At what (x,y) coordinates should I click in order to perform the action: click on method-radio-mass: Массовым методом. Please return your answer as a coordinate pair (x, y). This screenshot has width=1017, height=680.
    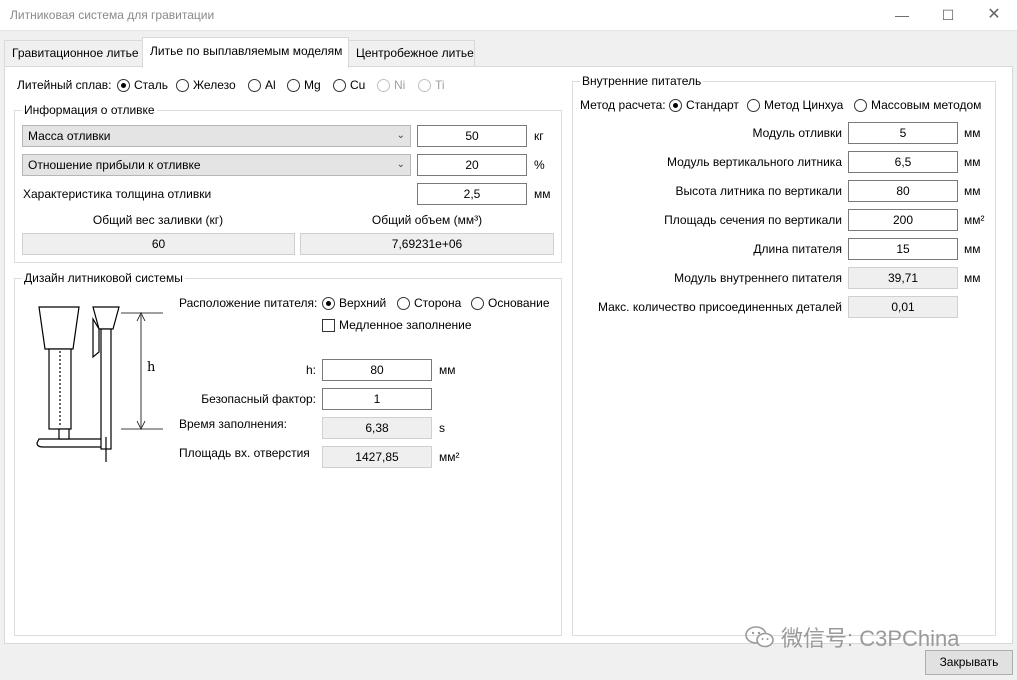
    Looking at the image, I should click on (917, 105).